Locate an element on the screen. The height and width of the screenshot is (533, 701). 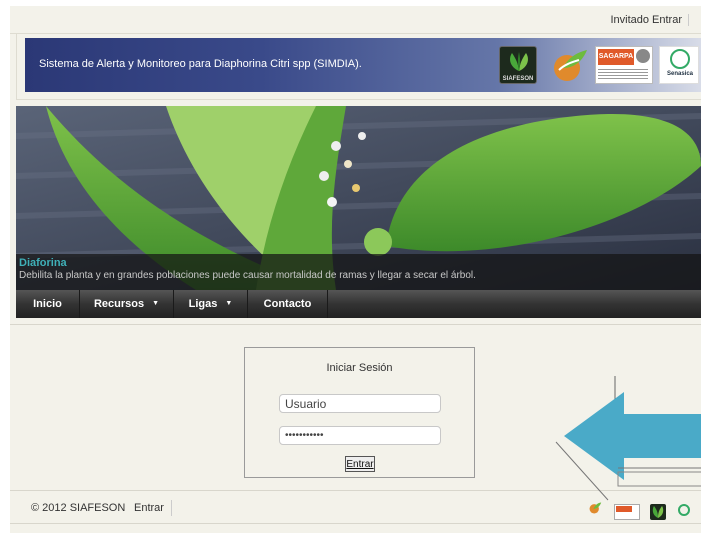
nav-item-label: Inicio is located at coordinates (47, 304).